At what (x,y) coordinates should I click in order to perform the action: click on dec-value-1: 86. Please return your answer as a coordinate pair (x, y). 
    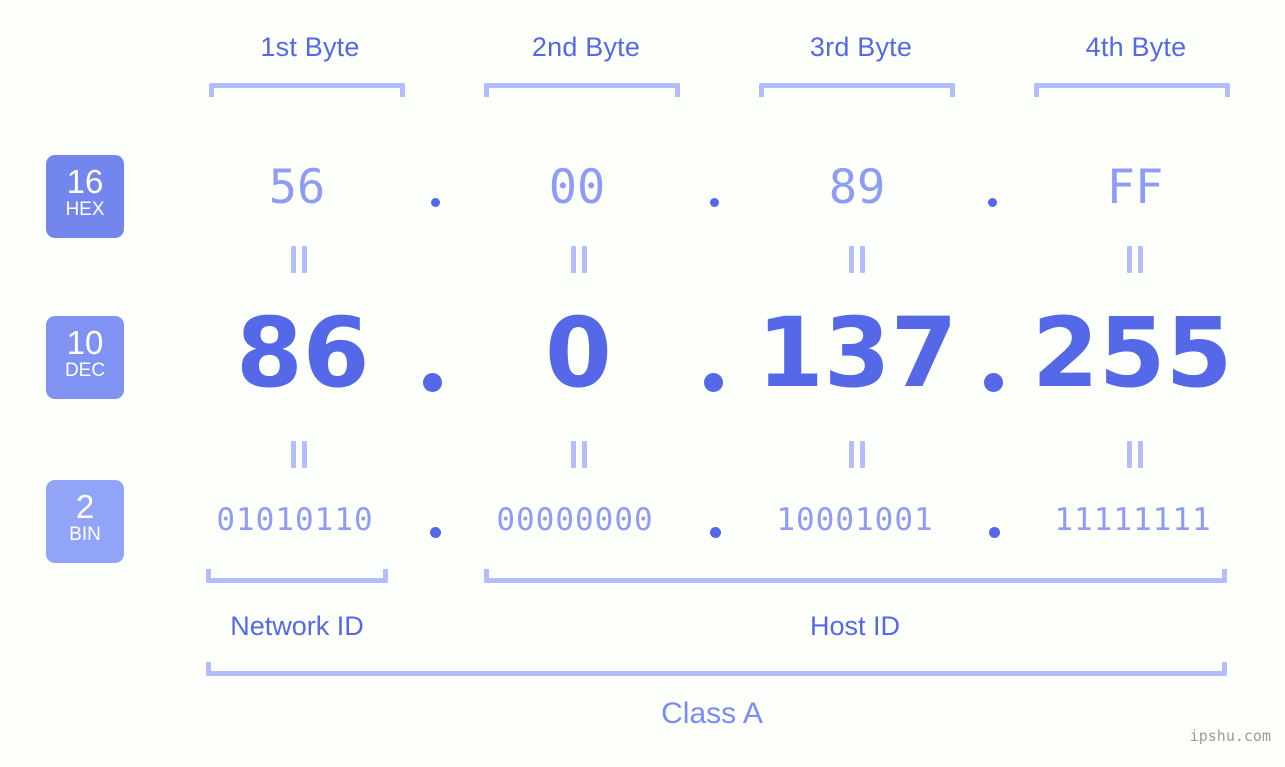
    Looking at the image, I should click on (303, 353).